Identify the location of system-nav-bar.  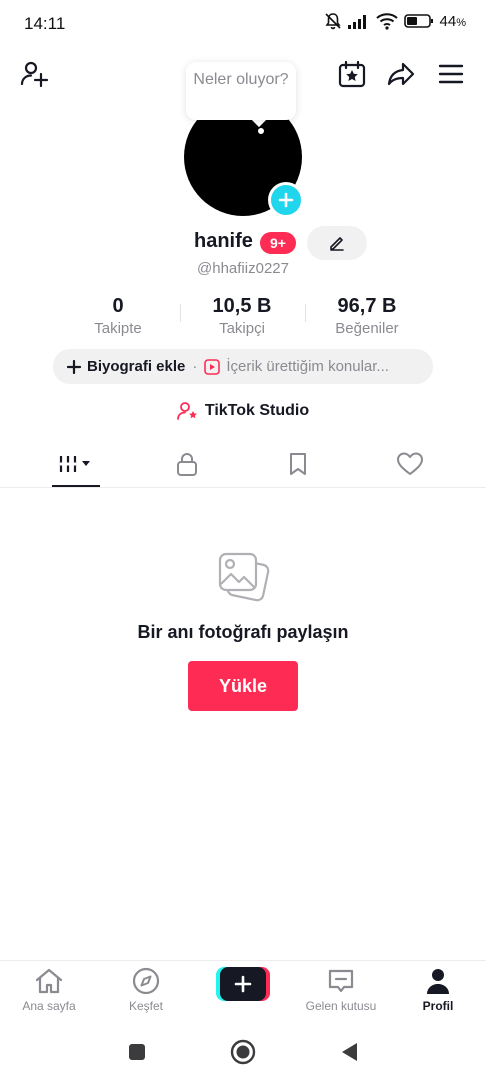
(243, 1052).